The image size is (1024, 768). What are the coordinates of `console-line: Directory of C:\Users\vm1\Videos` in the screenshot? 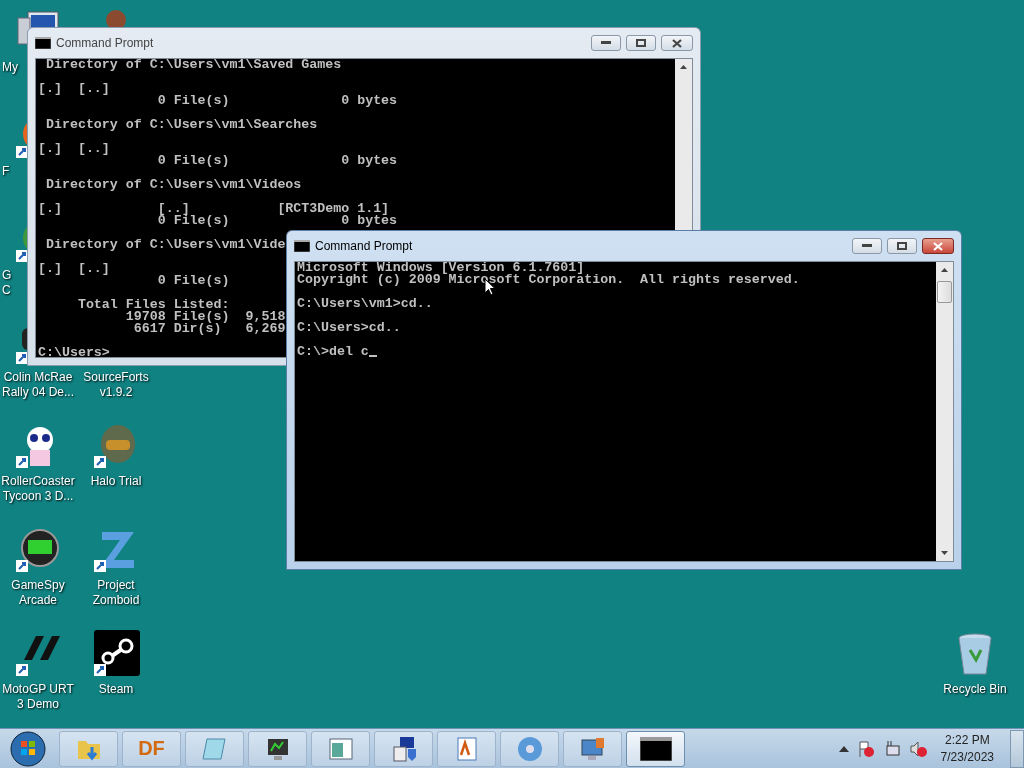 It's located at (173, 185).